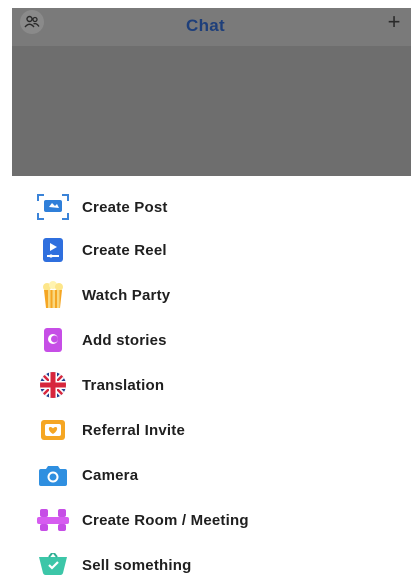 The width and height of the screenshot is (411, 585). What do you see at coordinates (53, 295) in the screenshot?
I see `popcorn-icon` at bounding box center [53, 295].